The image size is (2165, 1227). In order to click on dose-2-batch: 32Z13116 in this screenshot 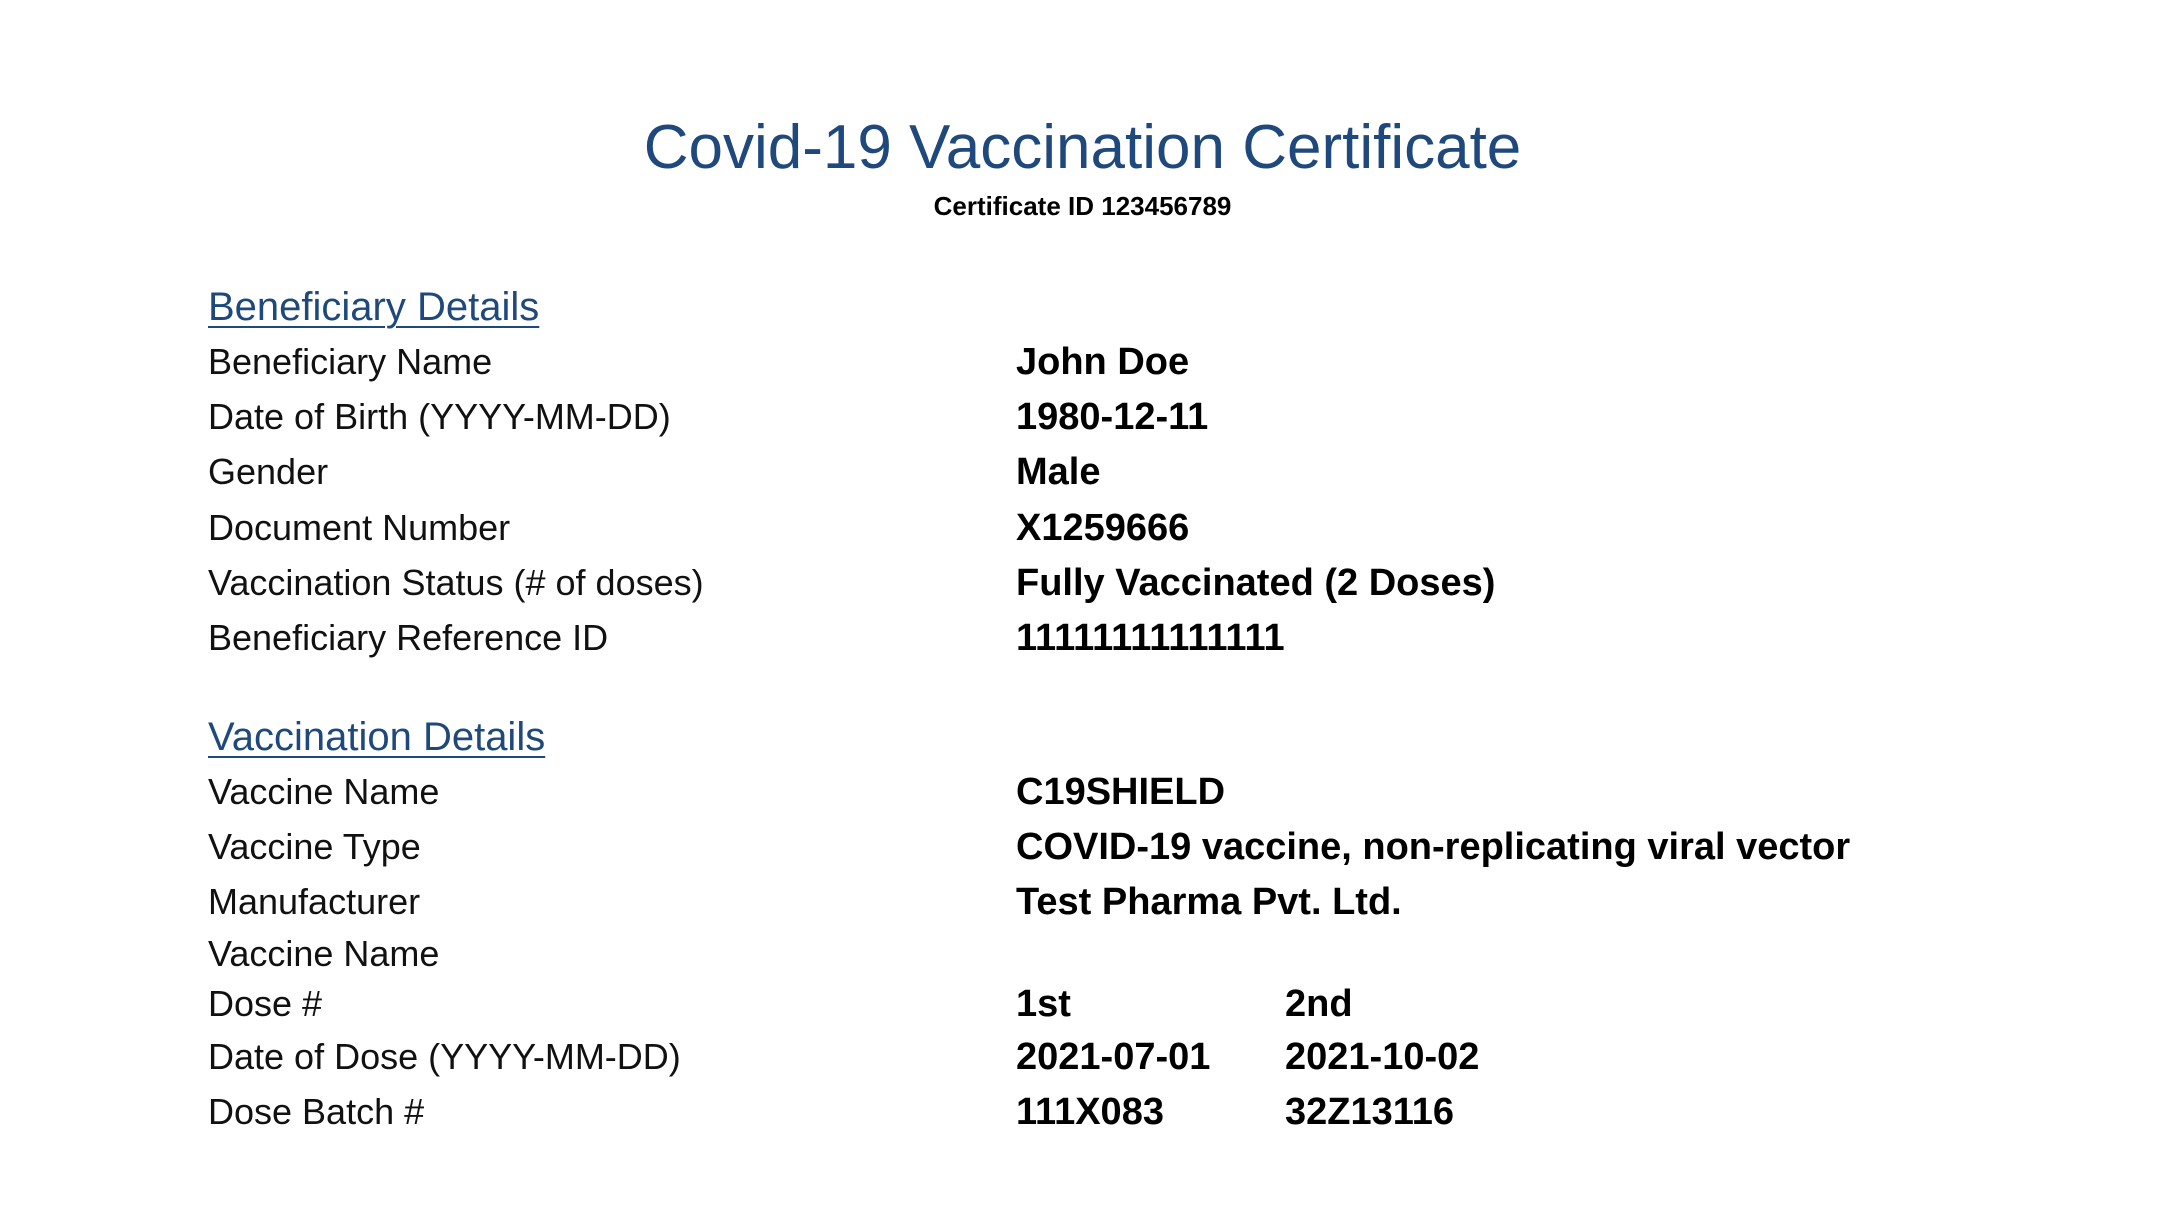, I will do `click(1370, 1112)`.